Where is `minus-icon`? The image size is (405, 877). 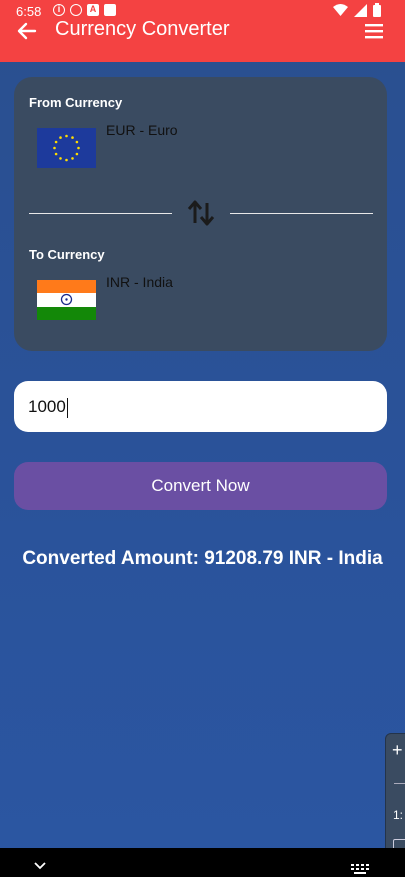 minus-icon is located at coordinates (399, 783).